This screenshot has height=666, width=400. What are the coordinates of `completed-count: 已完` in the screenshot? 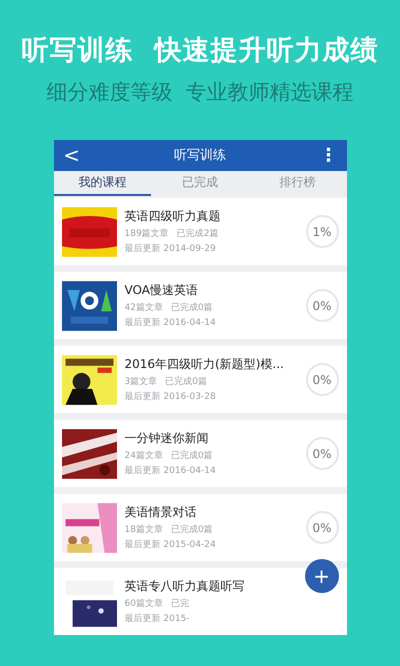 It's located at (179, 604).